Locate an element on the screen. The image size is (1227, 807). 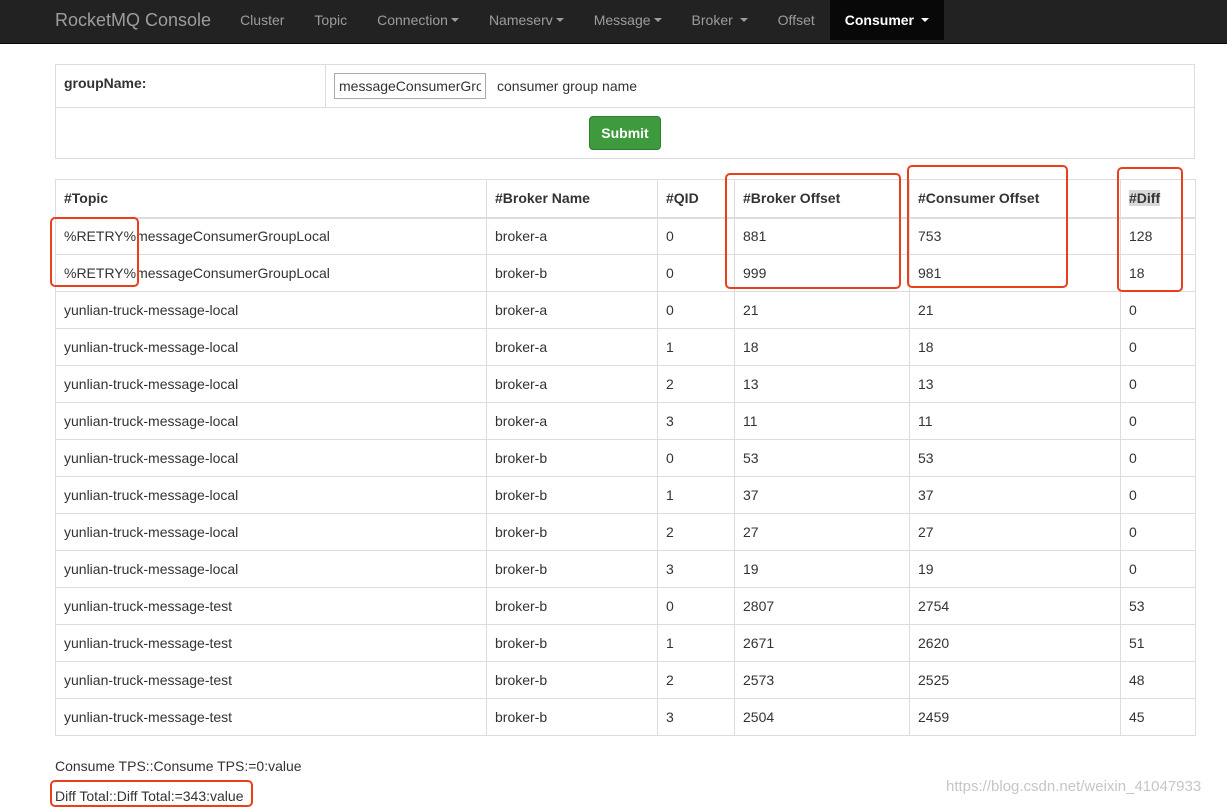
cell-broker-offset: 2573 is located at coordinates (822, 680).